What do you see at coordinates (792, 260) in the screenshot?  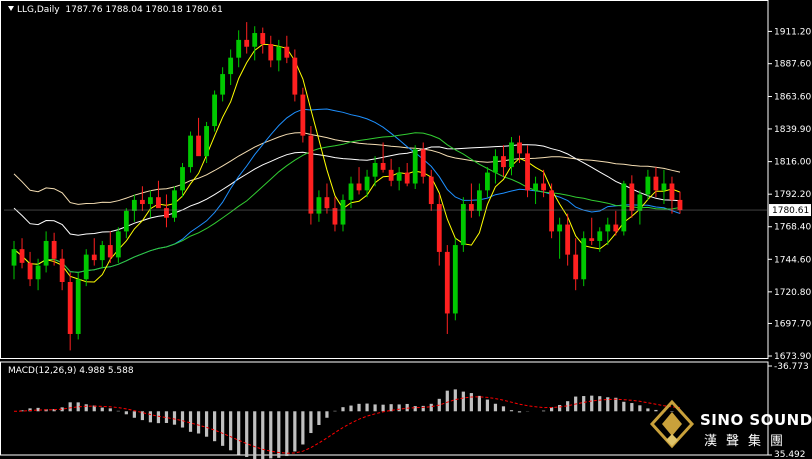 I see `price-tick-label: 1744.60` at bounding box center [792, 260].